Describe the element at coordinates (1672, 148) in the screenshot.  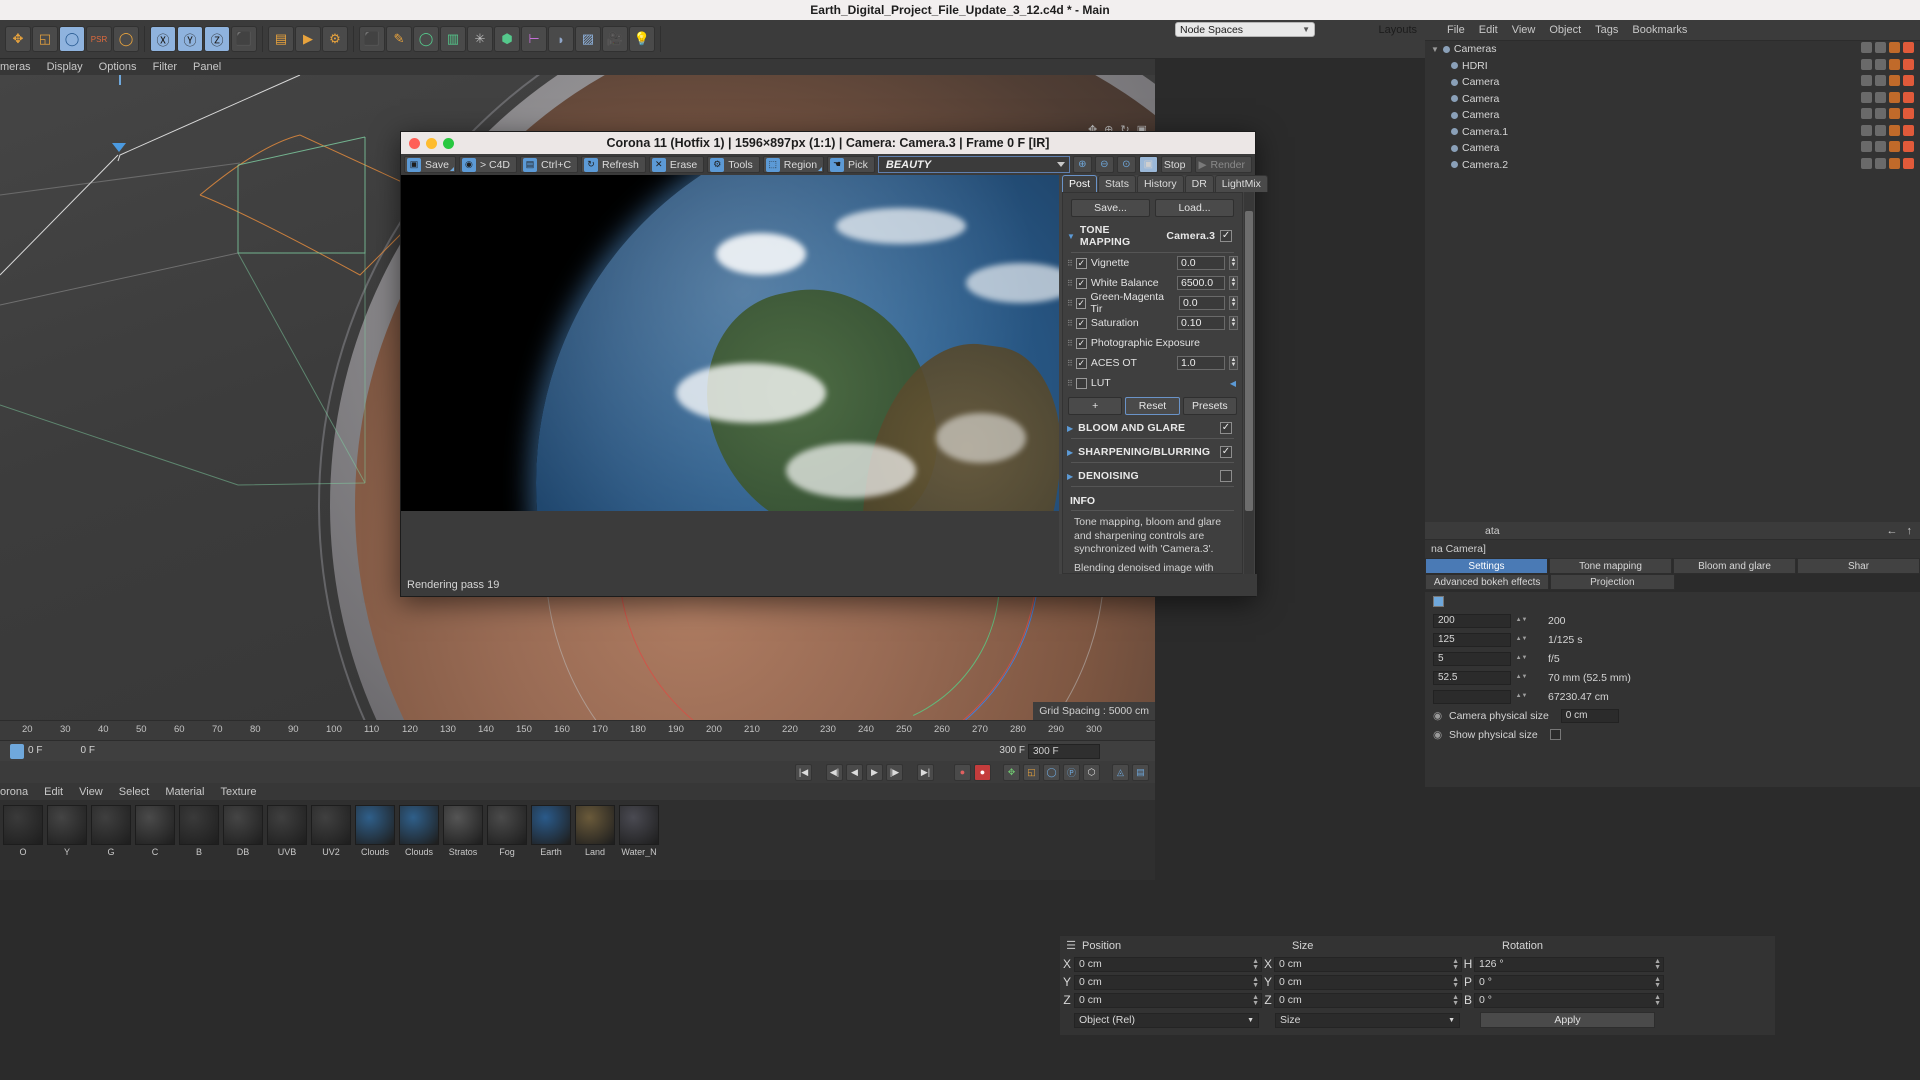
I see `object-row: Camera` at that location.